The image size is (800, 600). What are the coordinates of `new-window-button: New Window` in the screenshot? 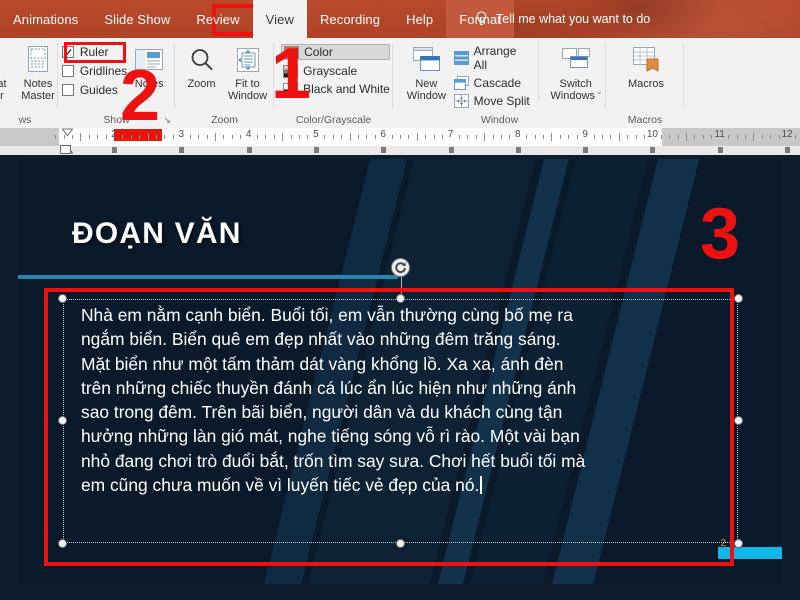 It's located at (426, 71).